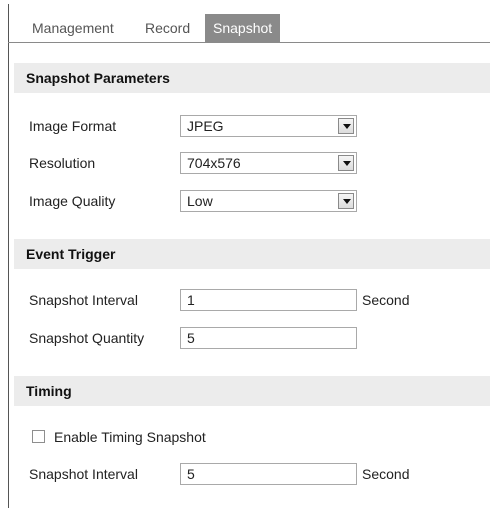 The image size is (495, 510). I want to click on image-quality-select: Low, so click(268, 201).